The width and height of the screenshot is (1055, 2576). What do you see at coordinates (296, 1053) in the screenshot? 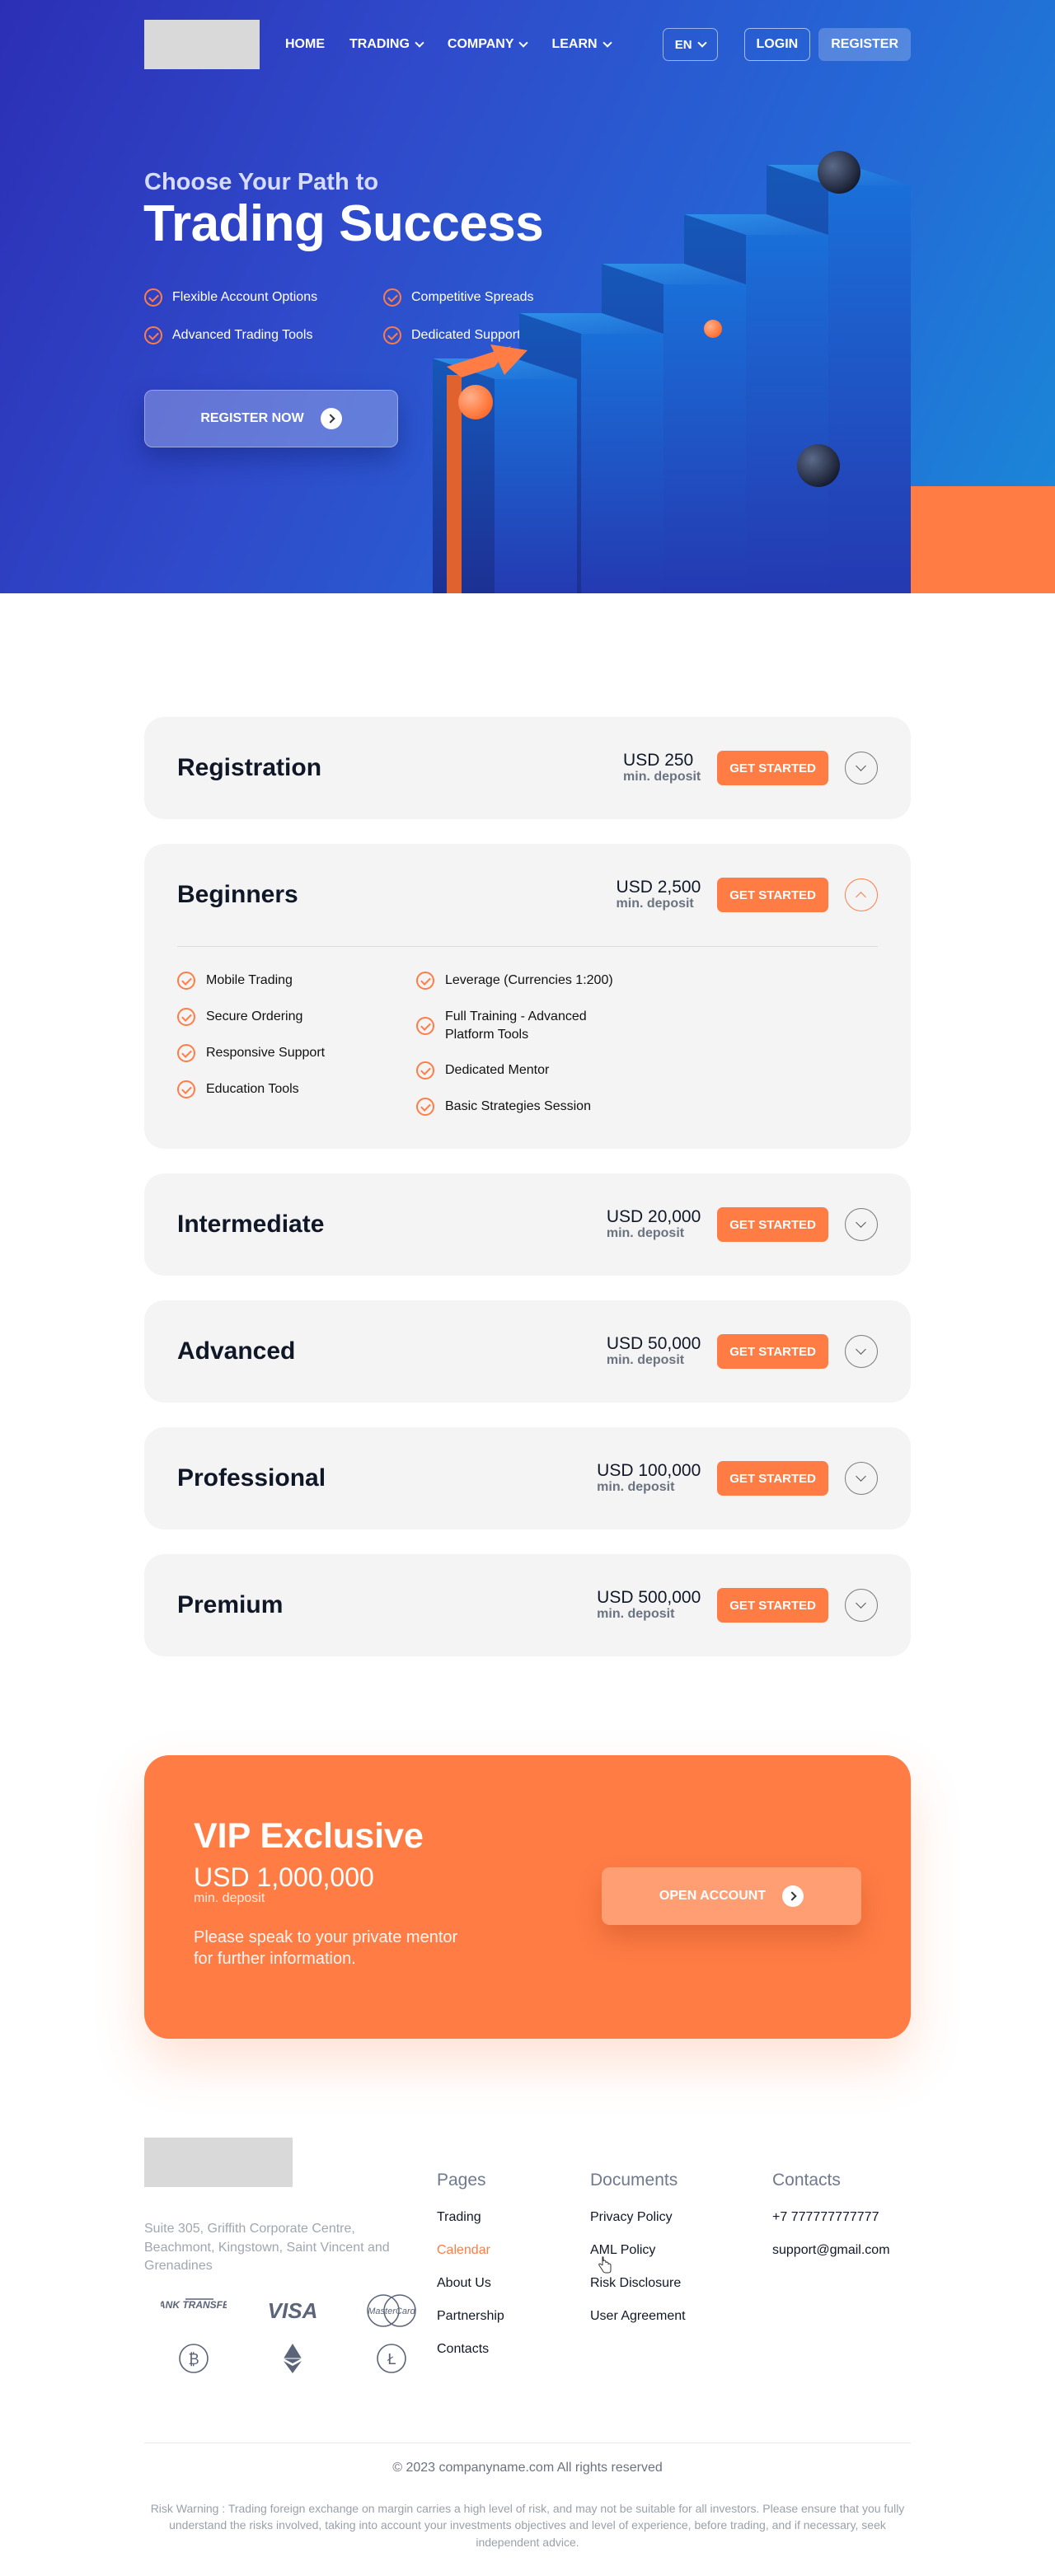
I see `plan-feature: Responsive Support` at bounding box center [296, 1053].